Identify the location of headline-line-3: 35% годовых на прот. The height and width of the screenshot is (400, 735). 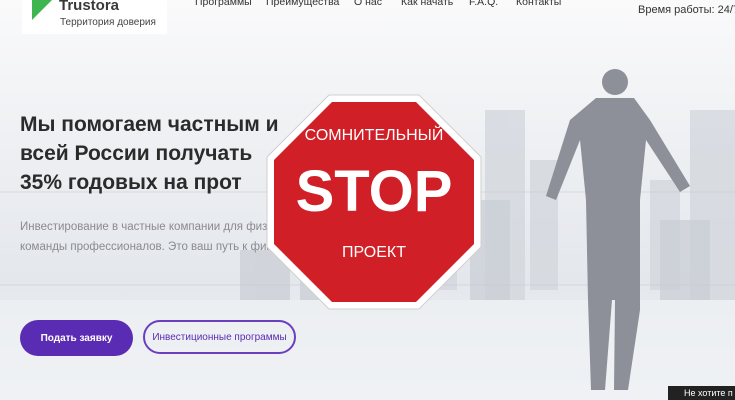
(131, 182).